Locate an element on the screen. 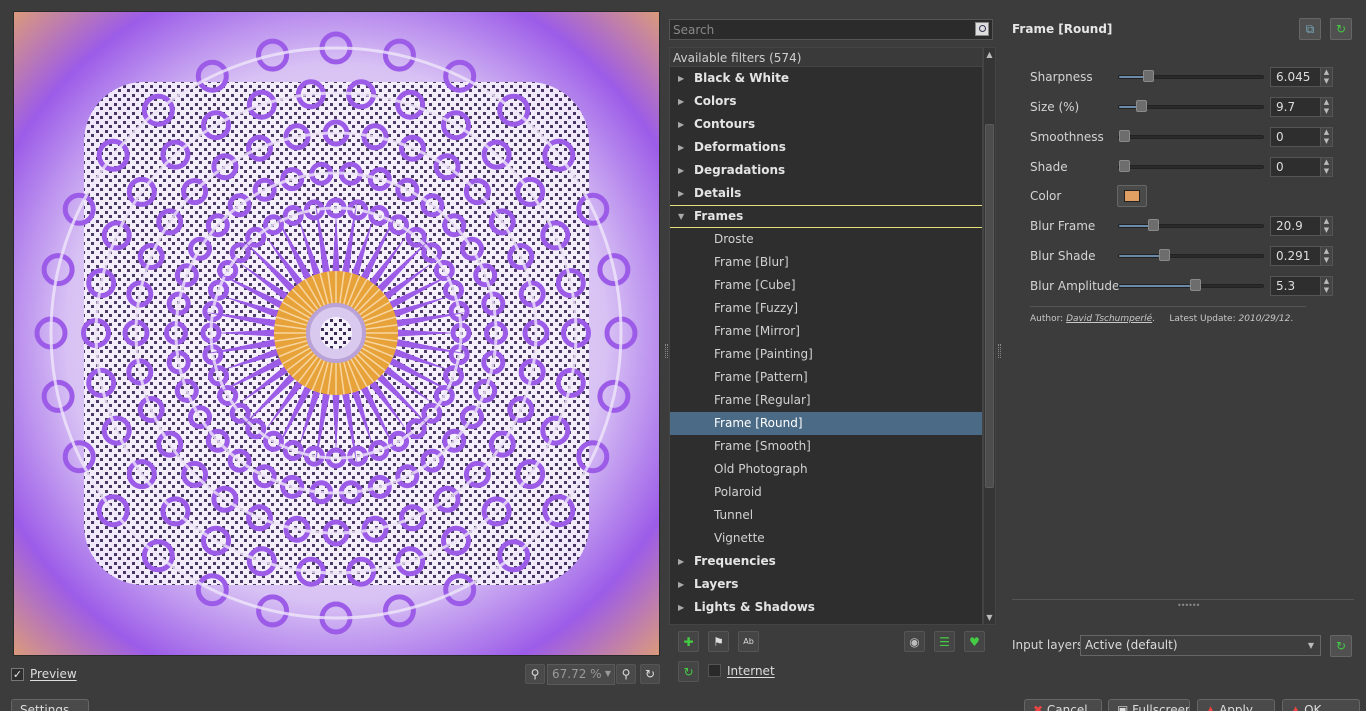  filter-item: Tunnel is located at coordinates (826, 515).